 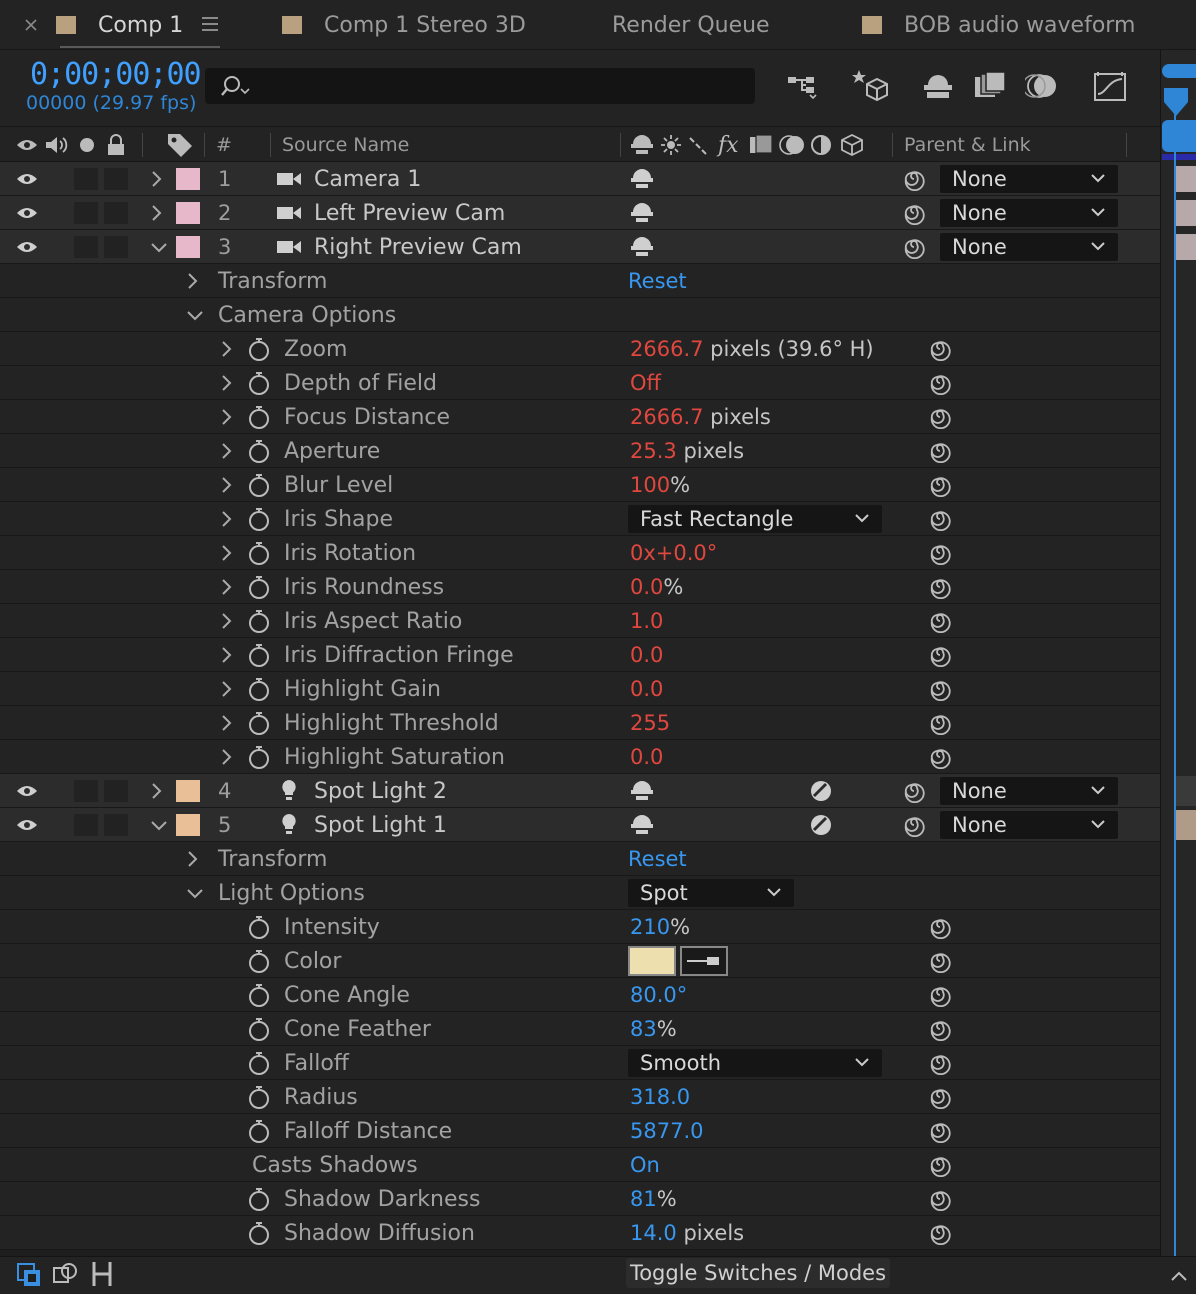 I want to click on property-color: Color, so click(x=580, y=961).